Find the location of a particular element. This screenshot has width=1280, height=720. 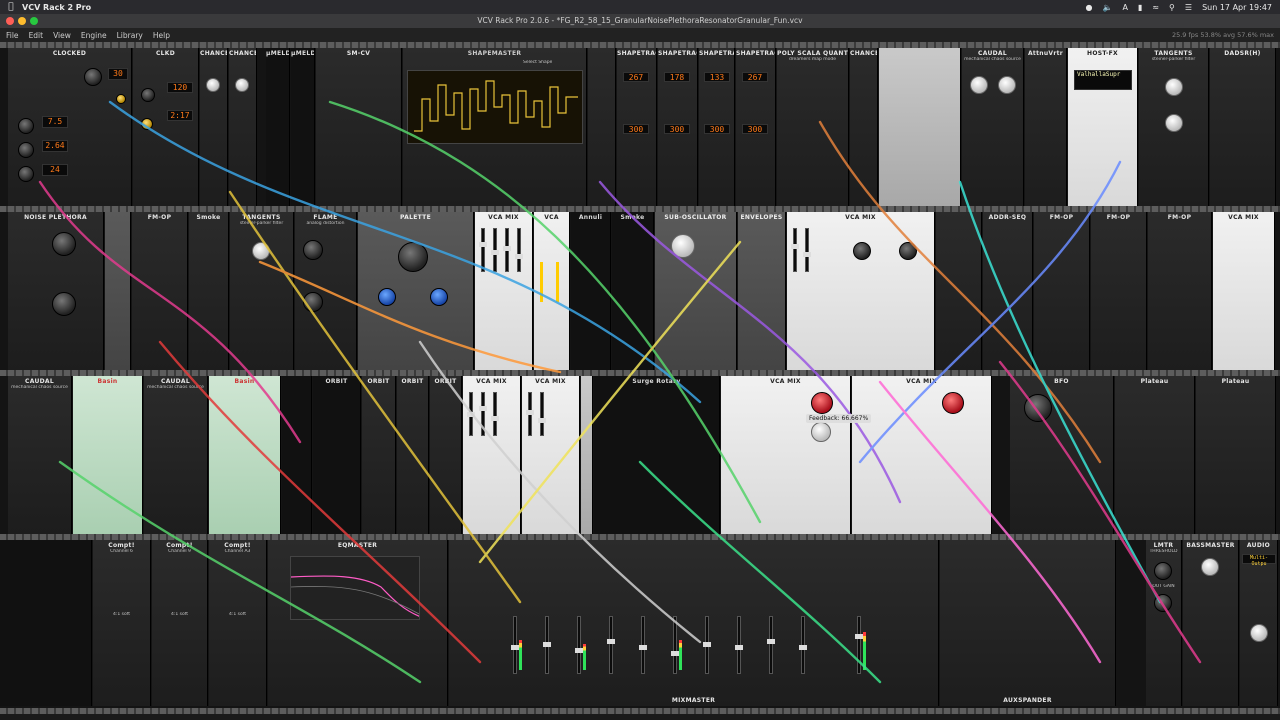

module-flame: FLAME analog distortion is located at coordinates (326, 291).